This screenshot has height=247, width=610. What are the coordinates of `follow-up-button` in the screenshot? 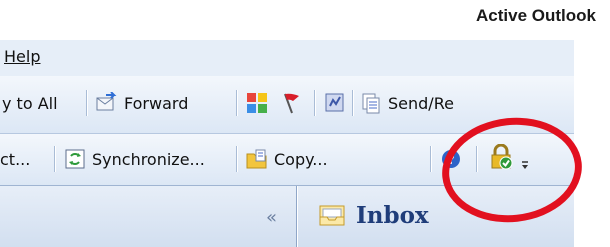 It's located at (291, 103).